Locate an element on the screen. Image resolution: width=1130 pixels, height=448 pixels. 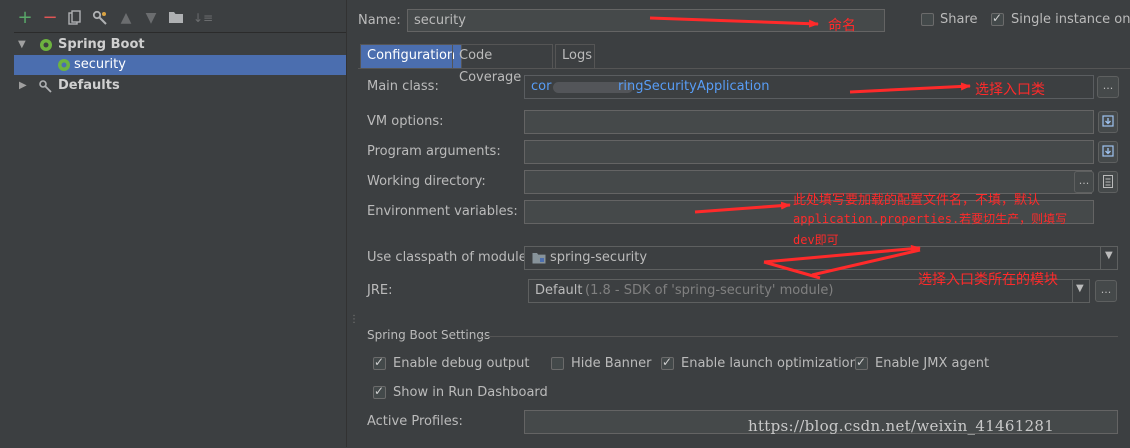
name-label: Name: is located at coordinates (379, 20).